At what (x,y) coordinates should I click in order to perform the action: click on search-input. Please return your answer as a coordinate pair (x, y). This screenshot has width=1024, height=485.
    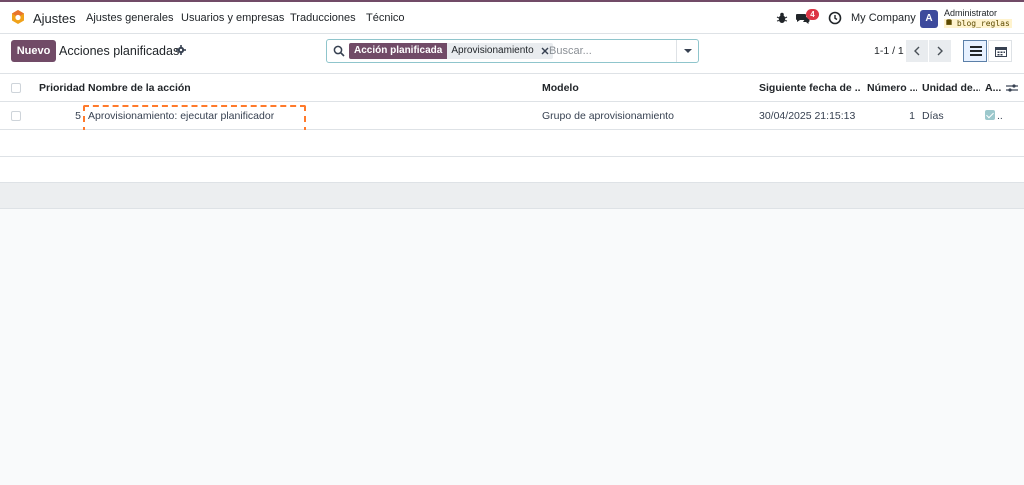
    Looking at the image, I should click on (611, 51).